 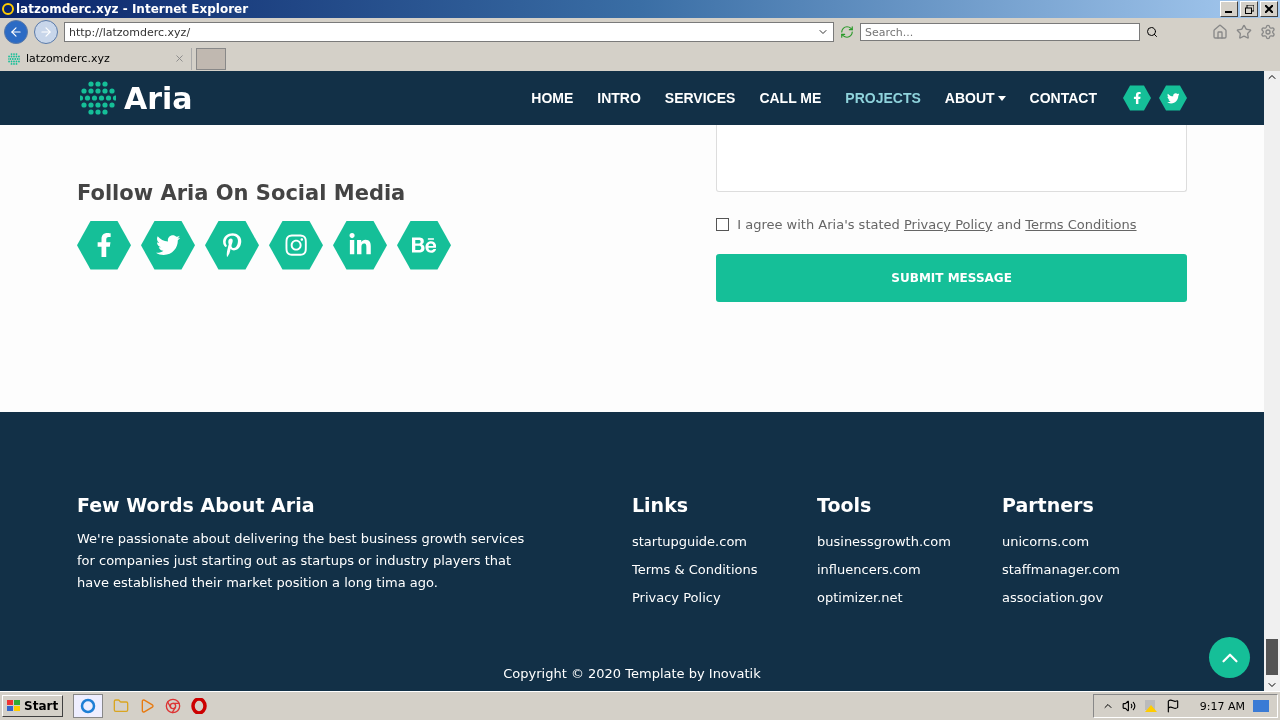 What do you see at coordinates (1137, 98) in the screenshot?
I see `facebook-icon` at bounding box center [1137, 98].